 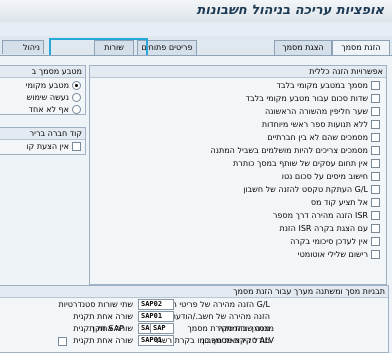 I want to click on desc-account-model: שורה אחת תקנית, so click(x=103, y=340).